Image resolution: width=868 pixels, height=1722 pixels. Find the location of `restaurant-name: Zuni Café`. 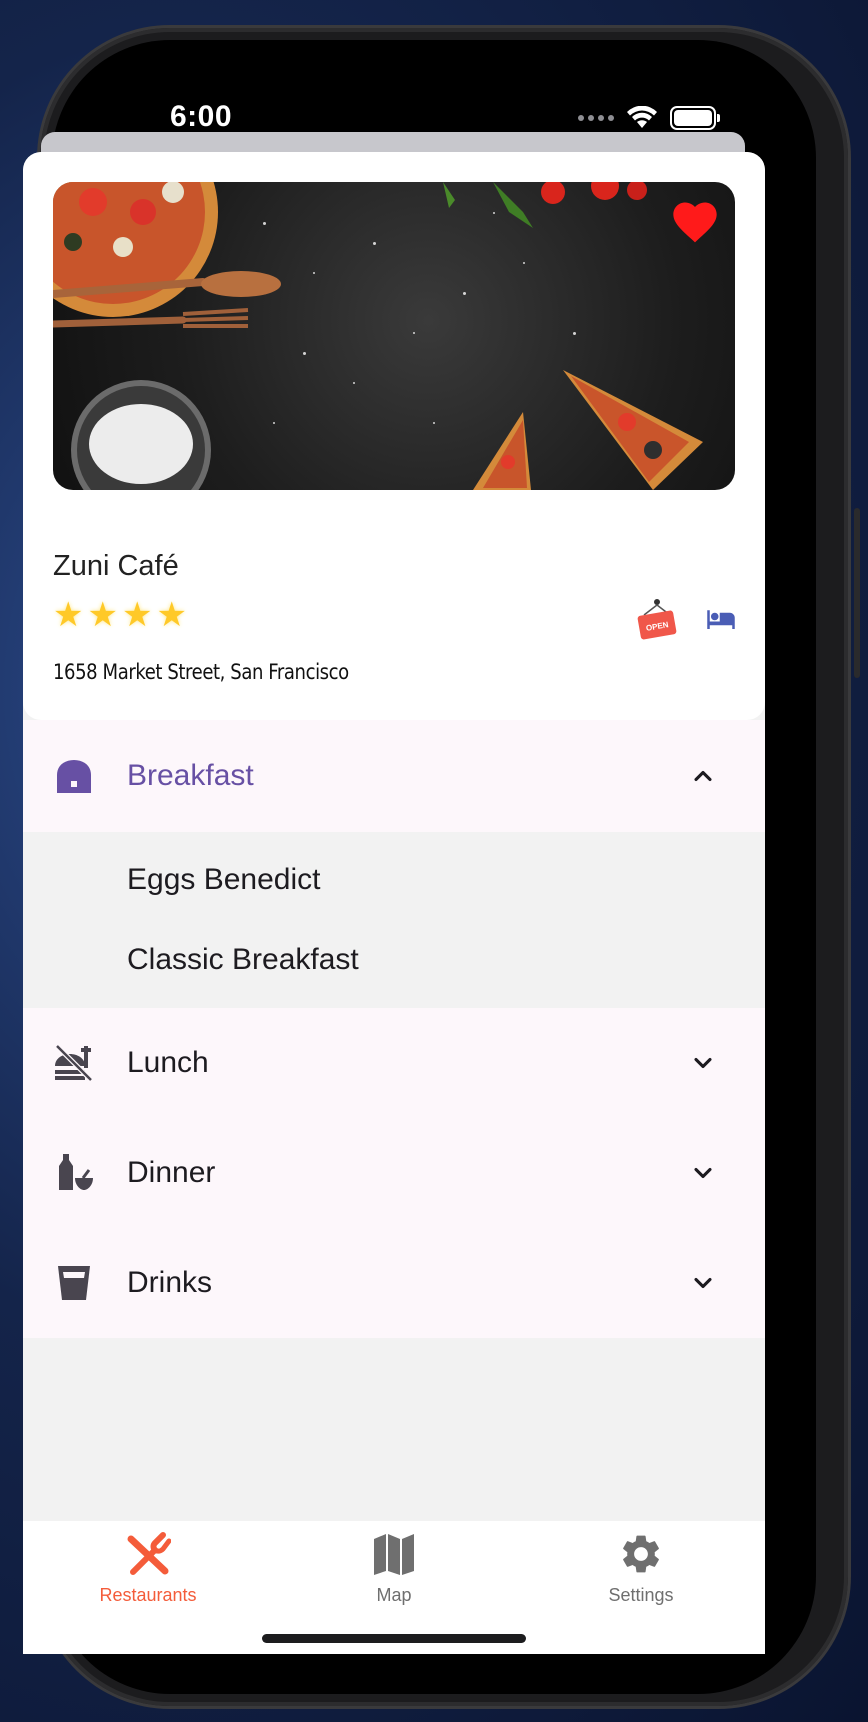

restaurant-name: Zuni Café is located at coordinates (116, 566).